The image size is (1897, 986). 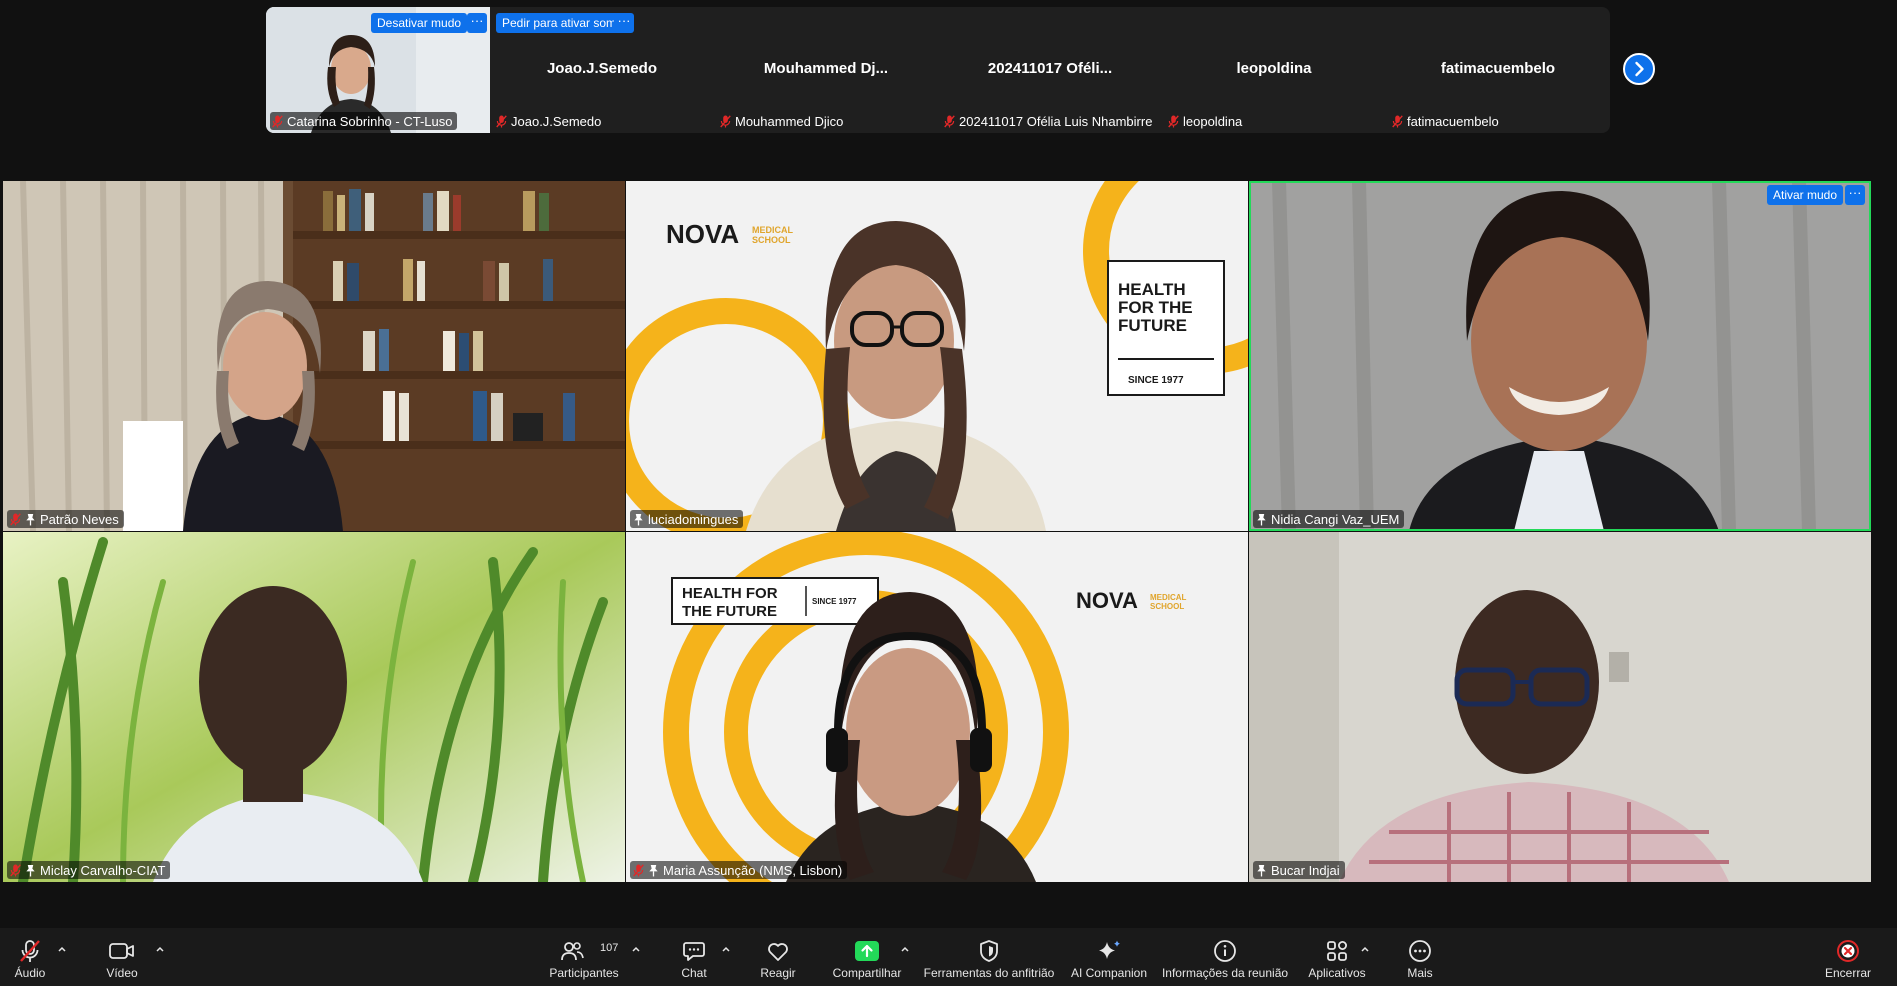 I want to click on participant-display-name: leopoldina, so click(x=1274, y=68).